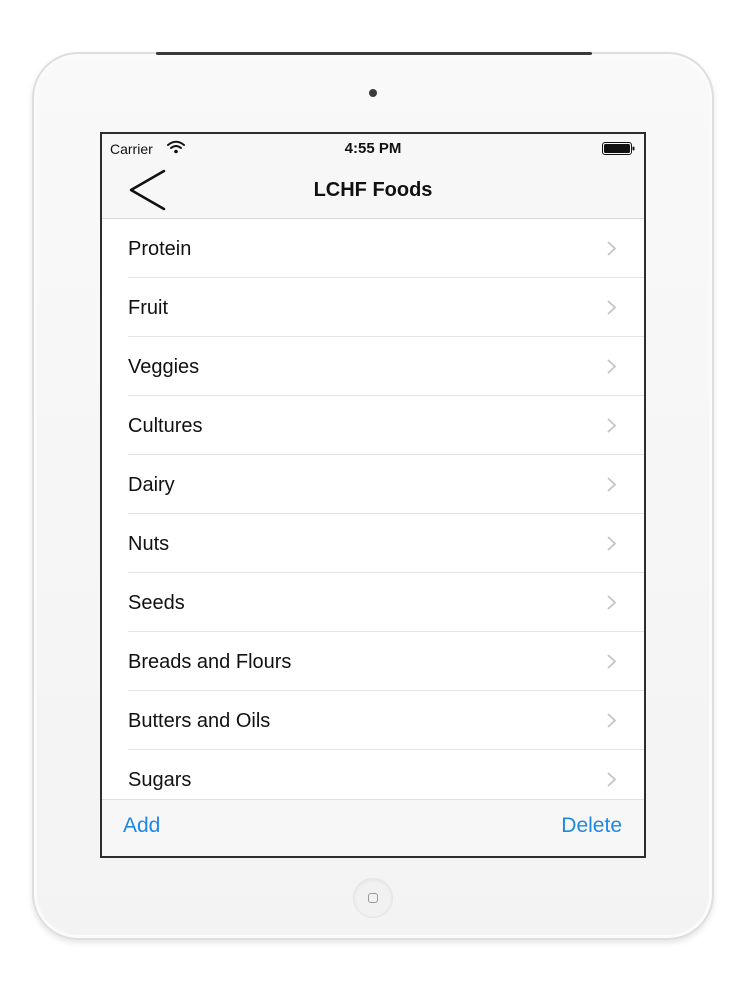  I want to click on tablet-top-edge, so click(374, 53).